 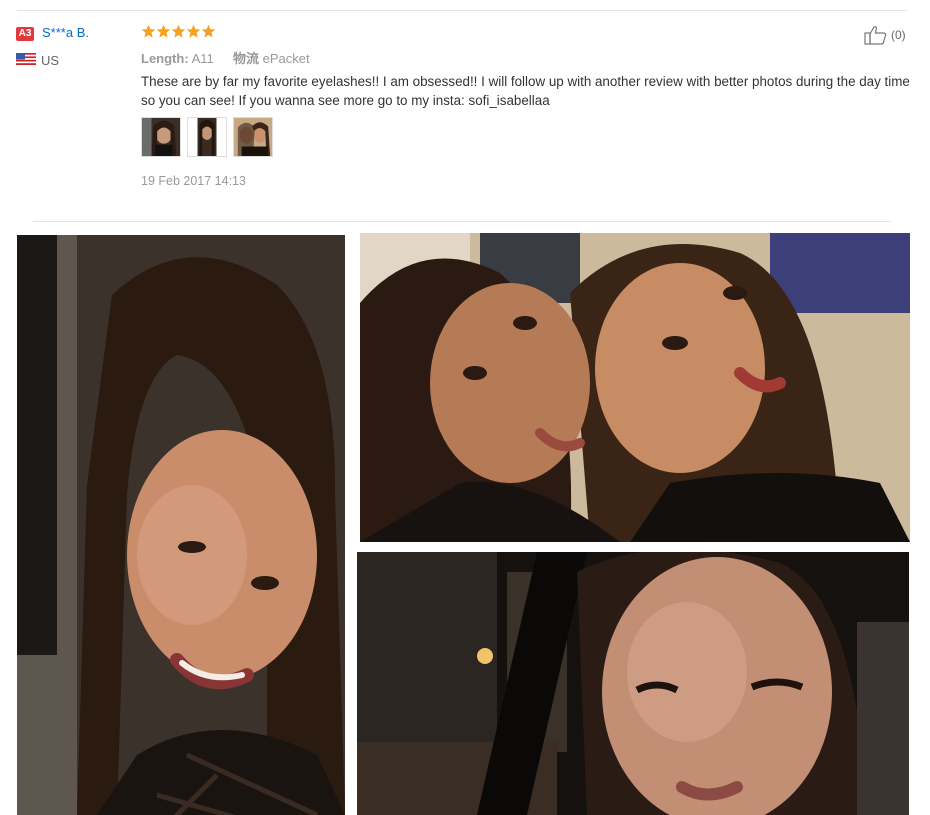 I want to click on helpful-button: (0), so click(x=885, y=35).